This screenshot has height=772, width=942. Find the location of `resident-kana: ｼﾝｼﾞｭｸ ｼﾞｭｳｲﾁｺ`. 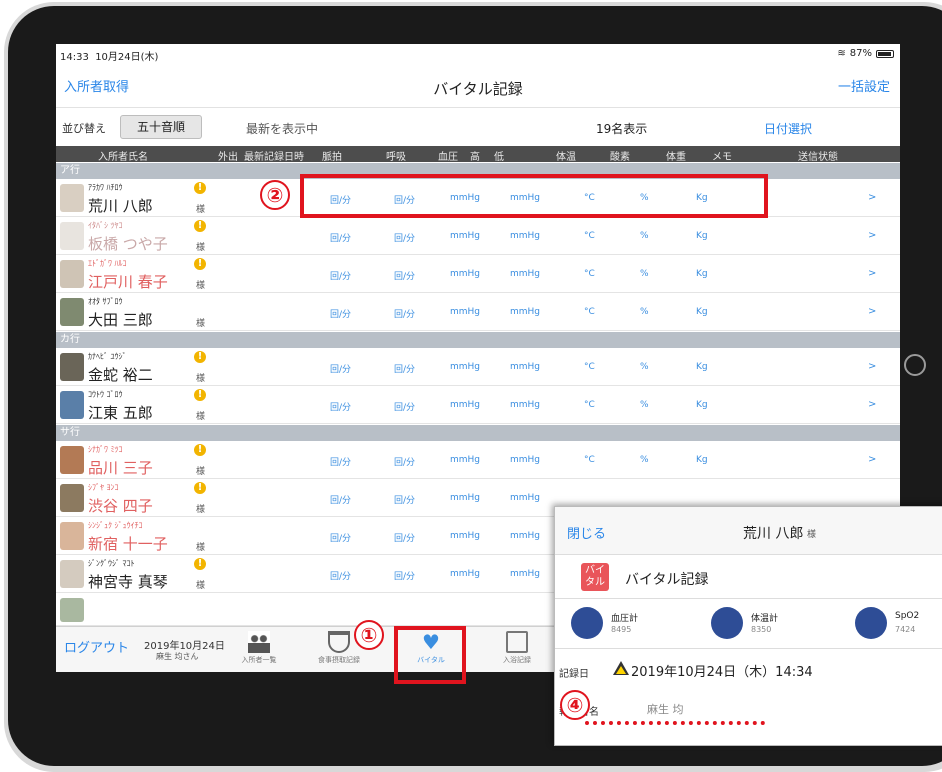

resident-kana: ｼﾝｼﾞｭｸ ｼﾞｭｳｲﾁｺ is located at coordinates (115, 525).